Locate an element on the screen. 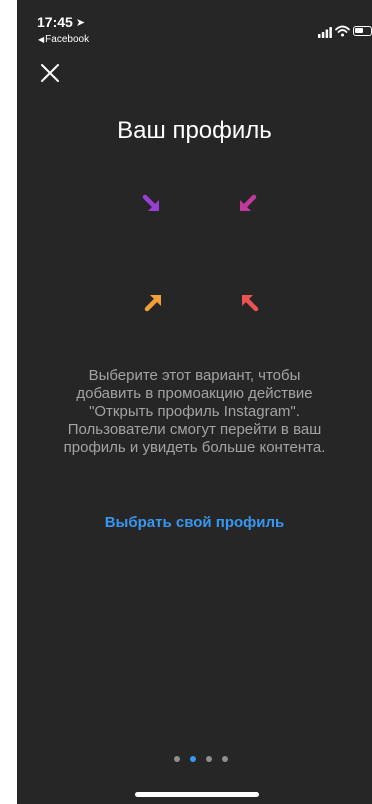 This screenshot has width=372, height=804. close-button is located at coordinates (50, 73).